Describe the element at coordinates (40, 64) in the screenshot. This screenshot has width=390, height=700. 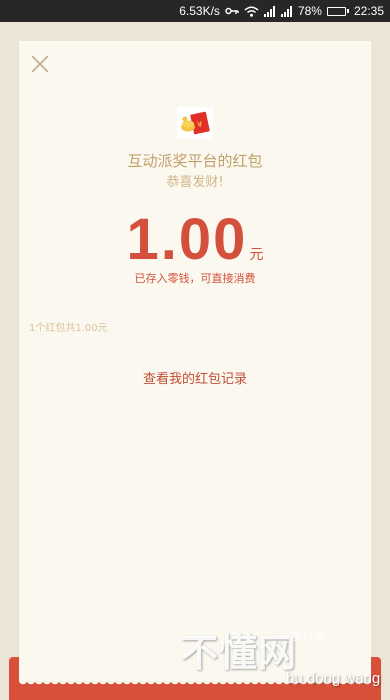
I see `close-icon` at that location.